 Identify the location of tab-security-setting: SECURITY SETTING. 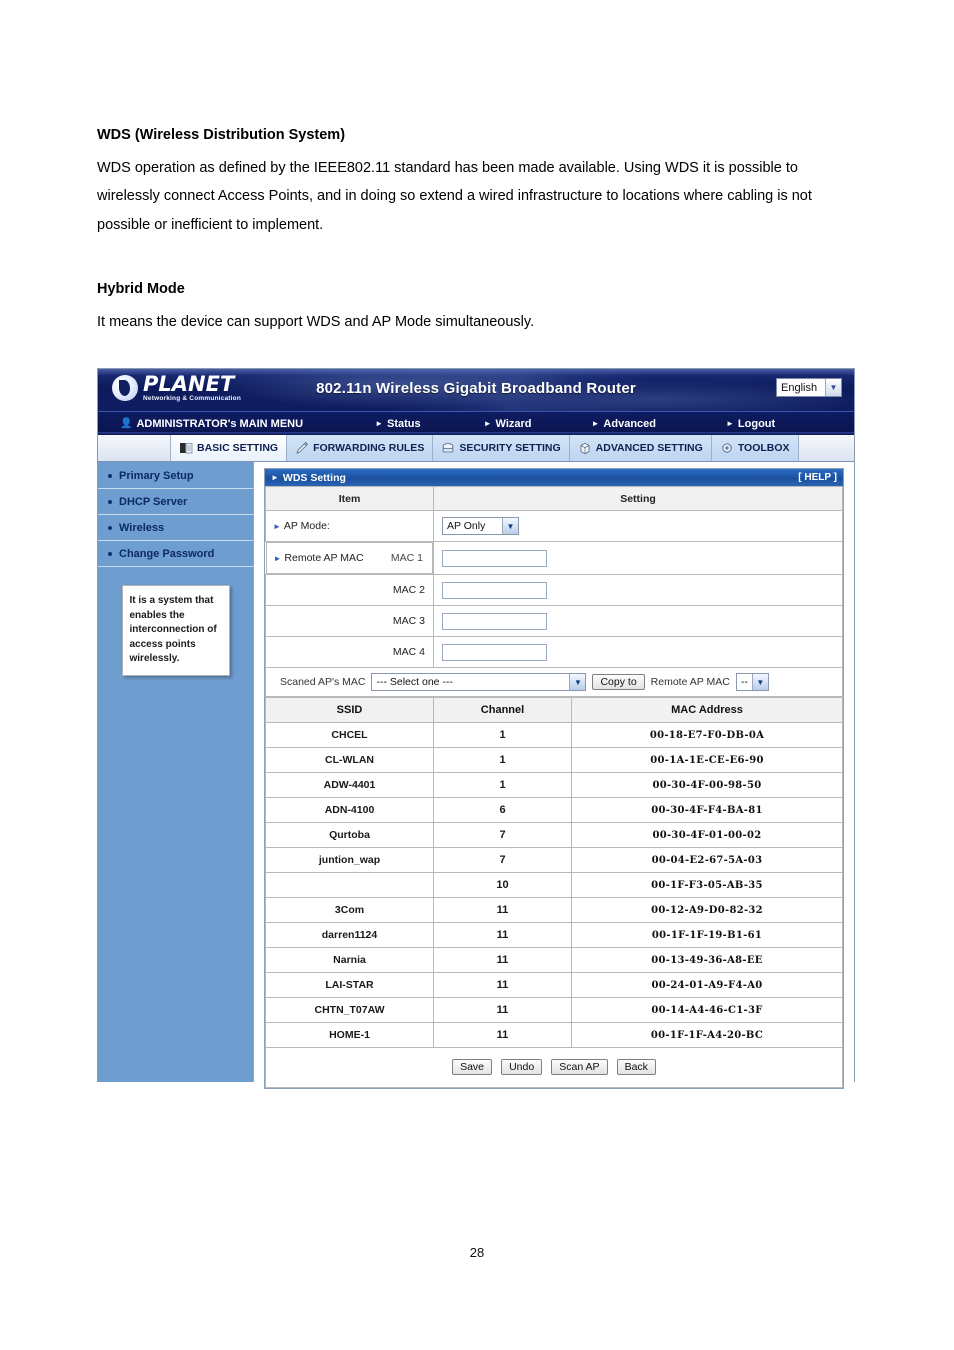
(501, 448).